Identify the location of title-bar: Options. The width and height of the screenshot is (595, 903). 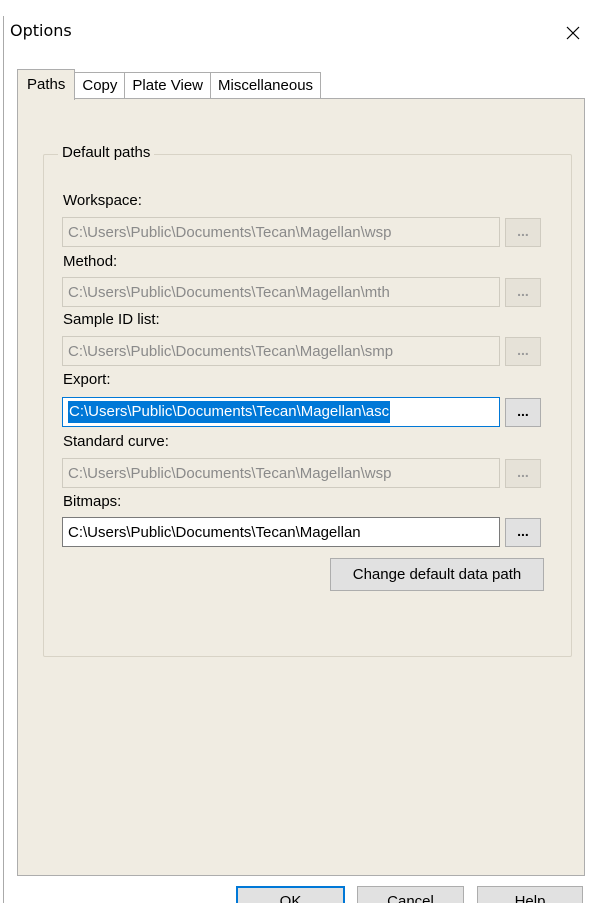
(299, 33).